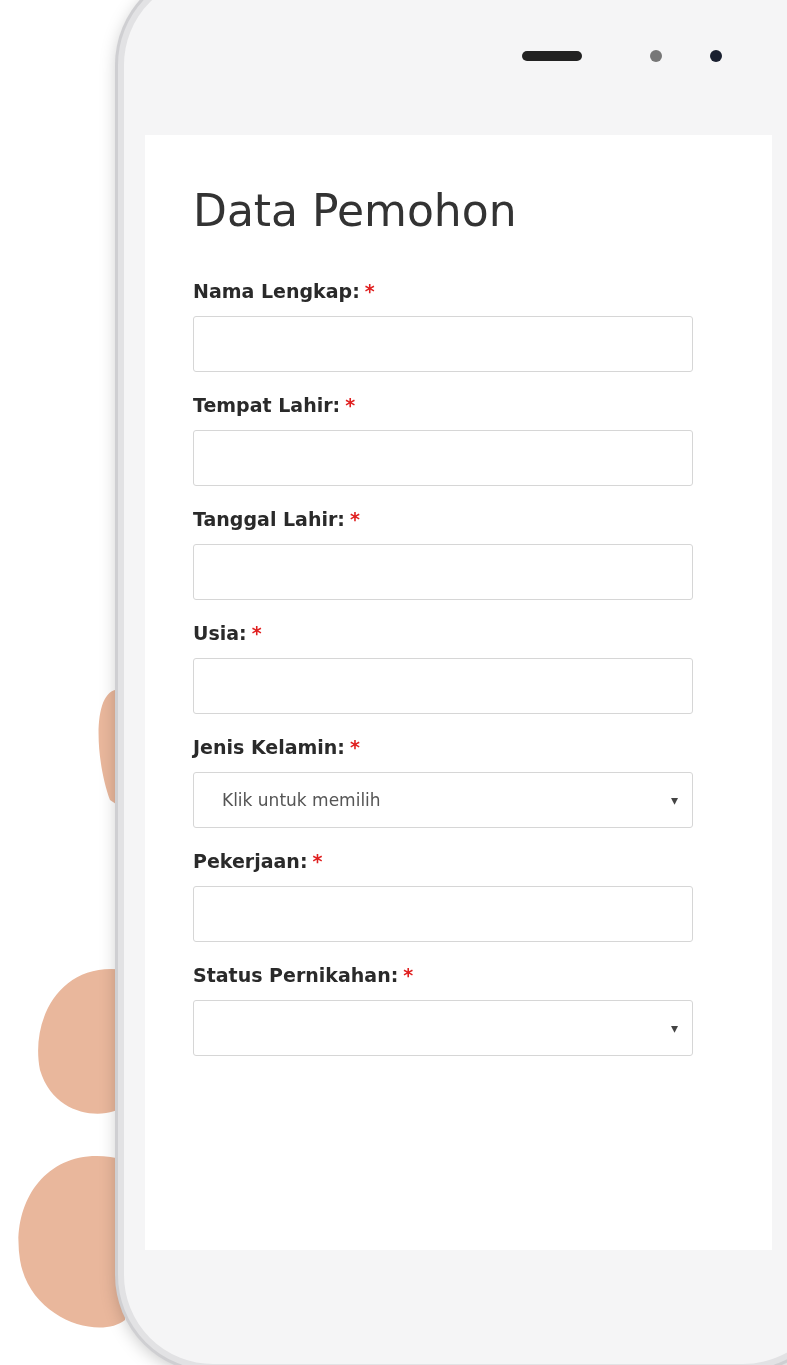 This screenshot has width=787, height=1365. I want to click on dropdown-field: Klik untuk memilih ▾, so click(443, 800).